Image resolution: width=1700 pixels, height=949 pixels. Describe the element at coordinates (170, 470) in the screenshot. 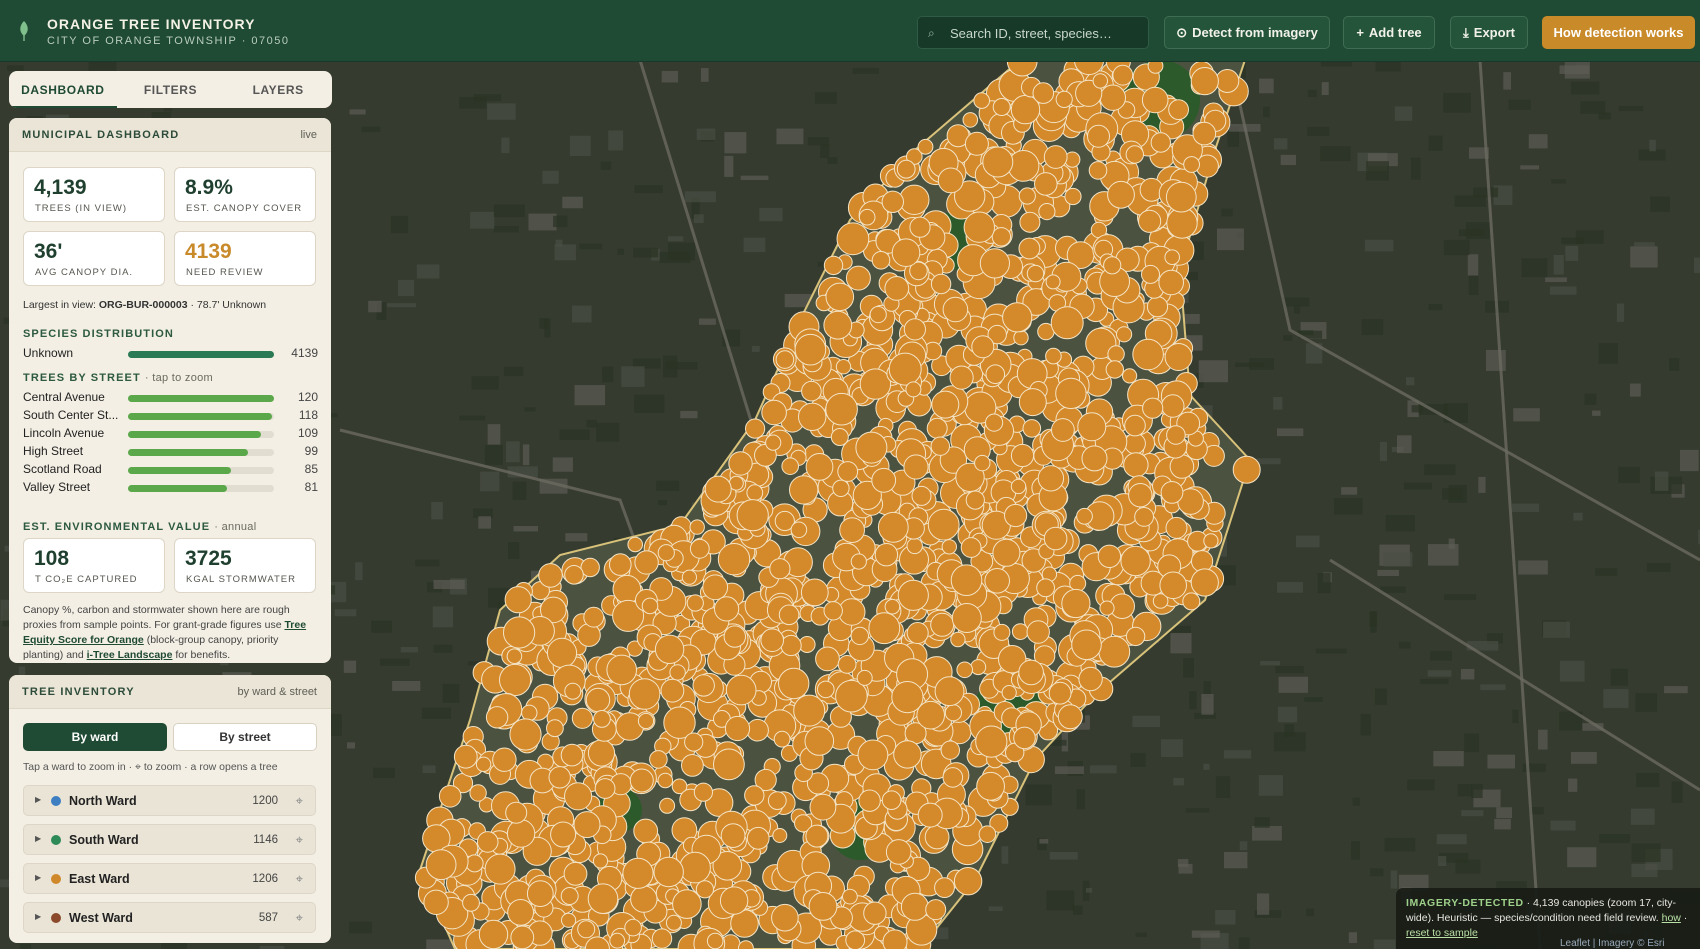

I see `street-row: Scotland Road 85` at that location.